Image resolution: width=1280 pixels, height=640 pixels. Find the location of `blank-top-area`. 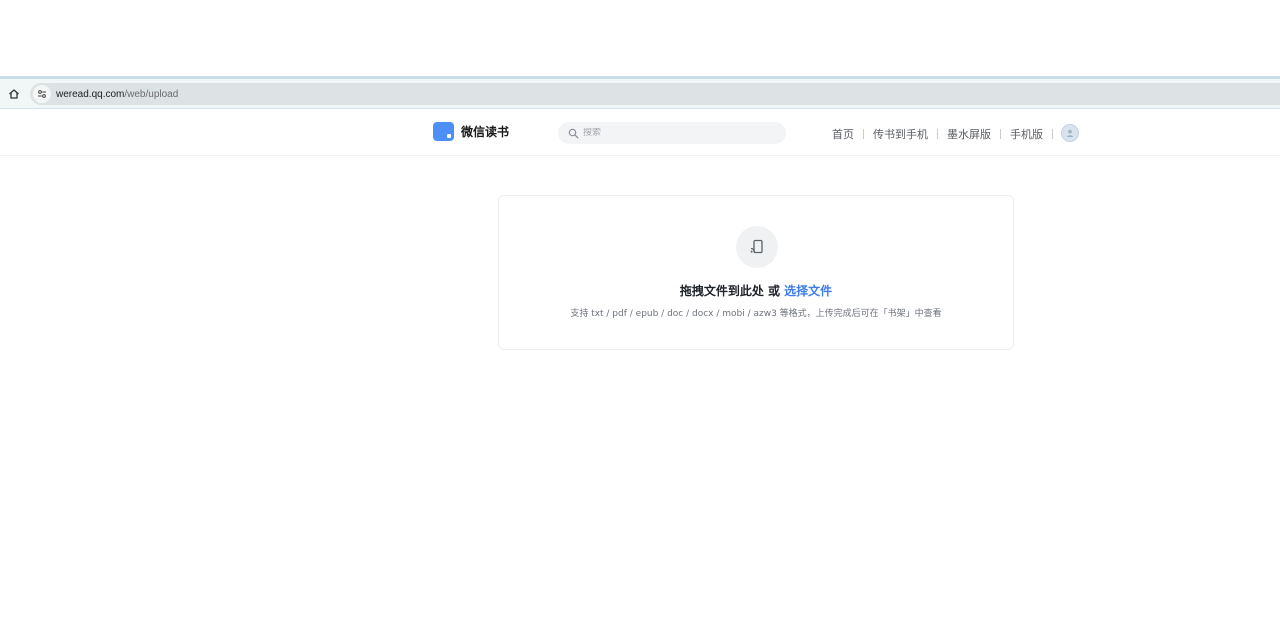

blank-top-area is located at coordinates (640, 38).